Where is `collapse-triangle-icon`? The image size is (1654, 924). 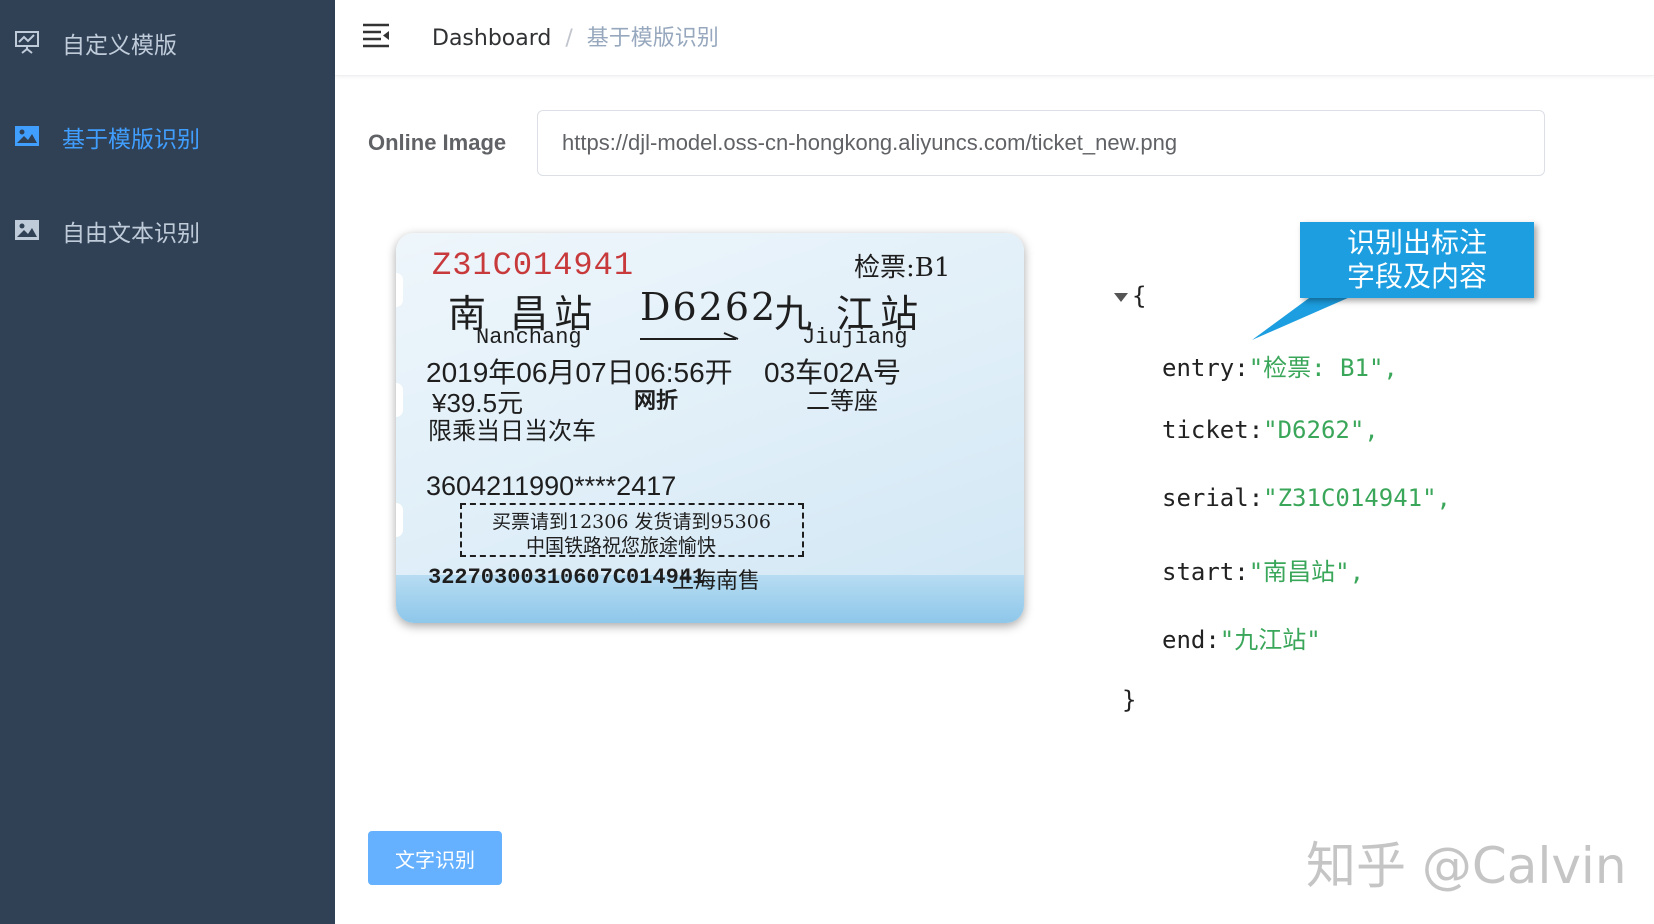 collapse-triangle-icon is located at coordinates (1121, 297).